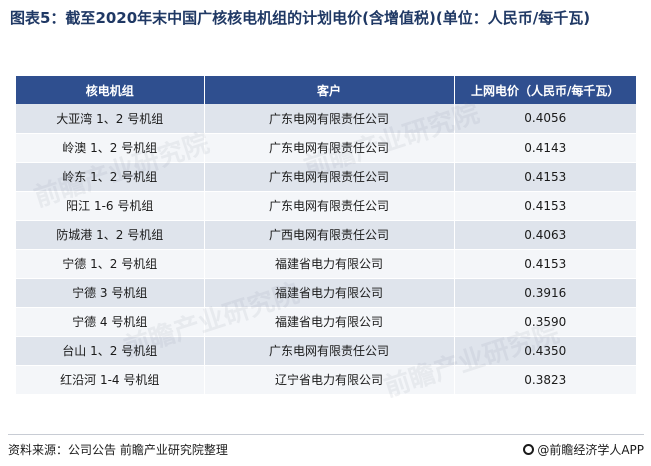 The image size is (651, 466). What do you see at coordinates (110, 119) in the screenshot?
I see `cell-unit: 大亚湾 1、2 号机组` at bounding box center [110, 119].